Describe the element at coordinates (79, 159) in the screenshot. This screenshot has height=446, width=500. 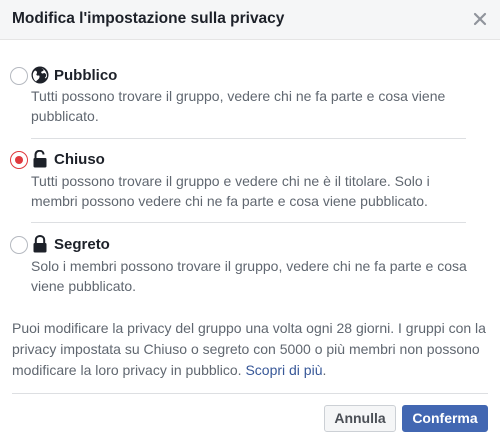
I see `option-label-closed: Chiuso` at that location.